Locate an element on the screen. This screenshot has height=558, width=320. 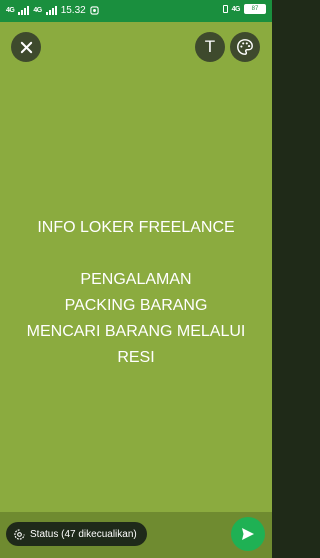
send-icon is located at coordinates (248, 534).